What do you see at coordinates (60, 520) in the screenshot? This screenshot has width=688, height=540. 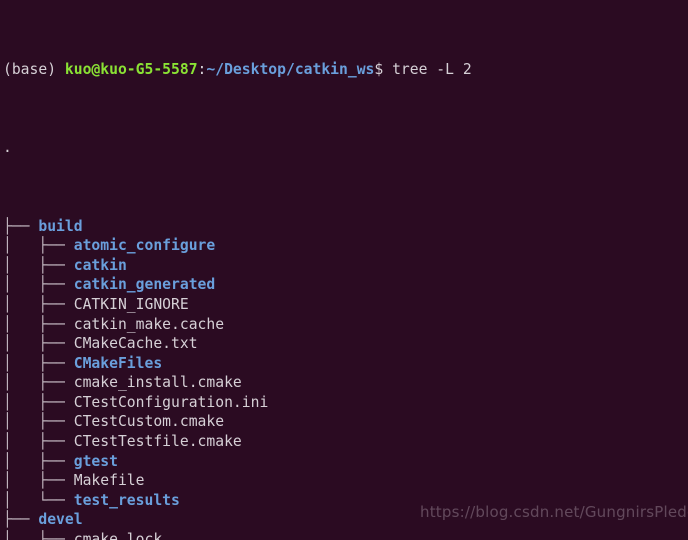 I see `tree-entry-dir: devel` at bounding box center [60, 520].